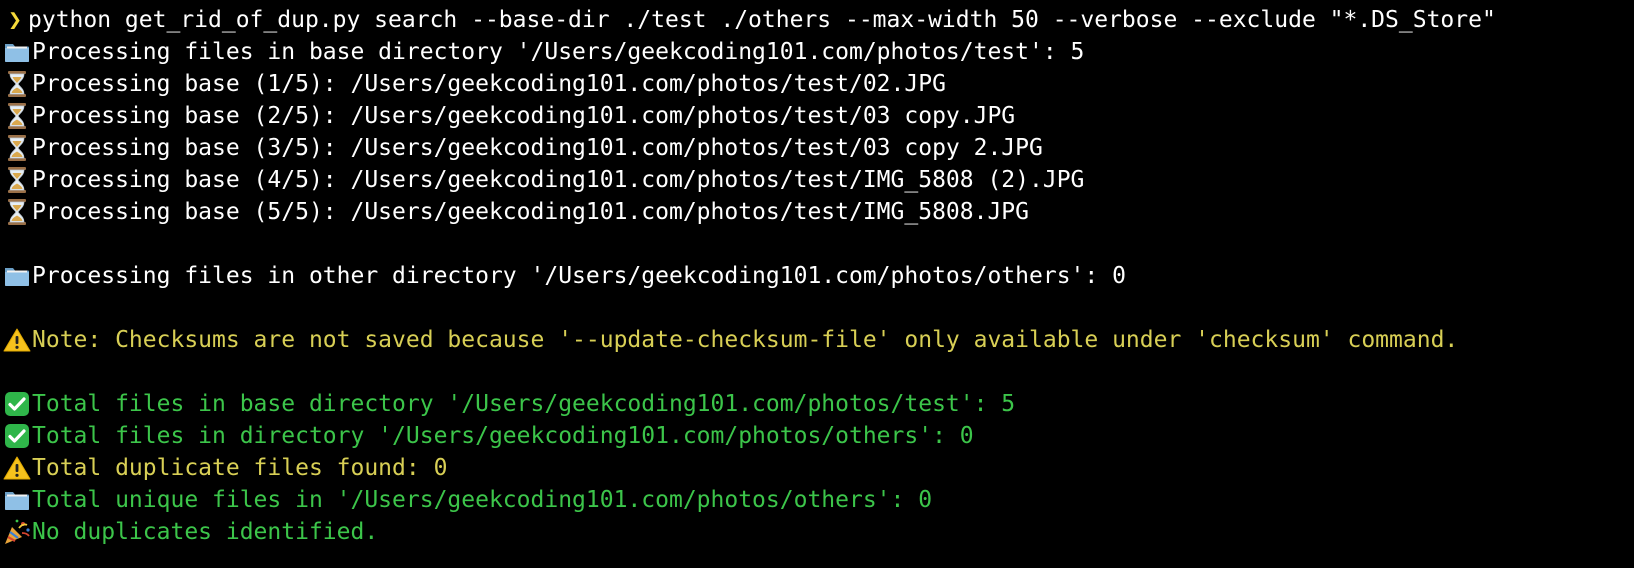 This screenshot has width=1634, height=568. I want to click on output-text: Total duplicate files found: 0, so click(240, 468).